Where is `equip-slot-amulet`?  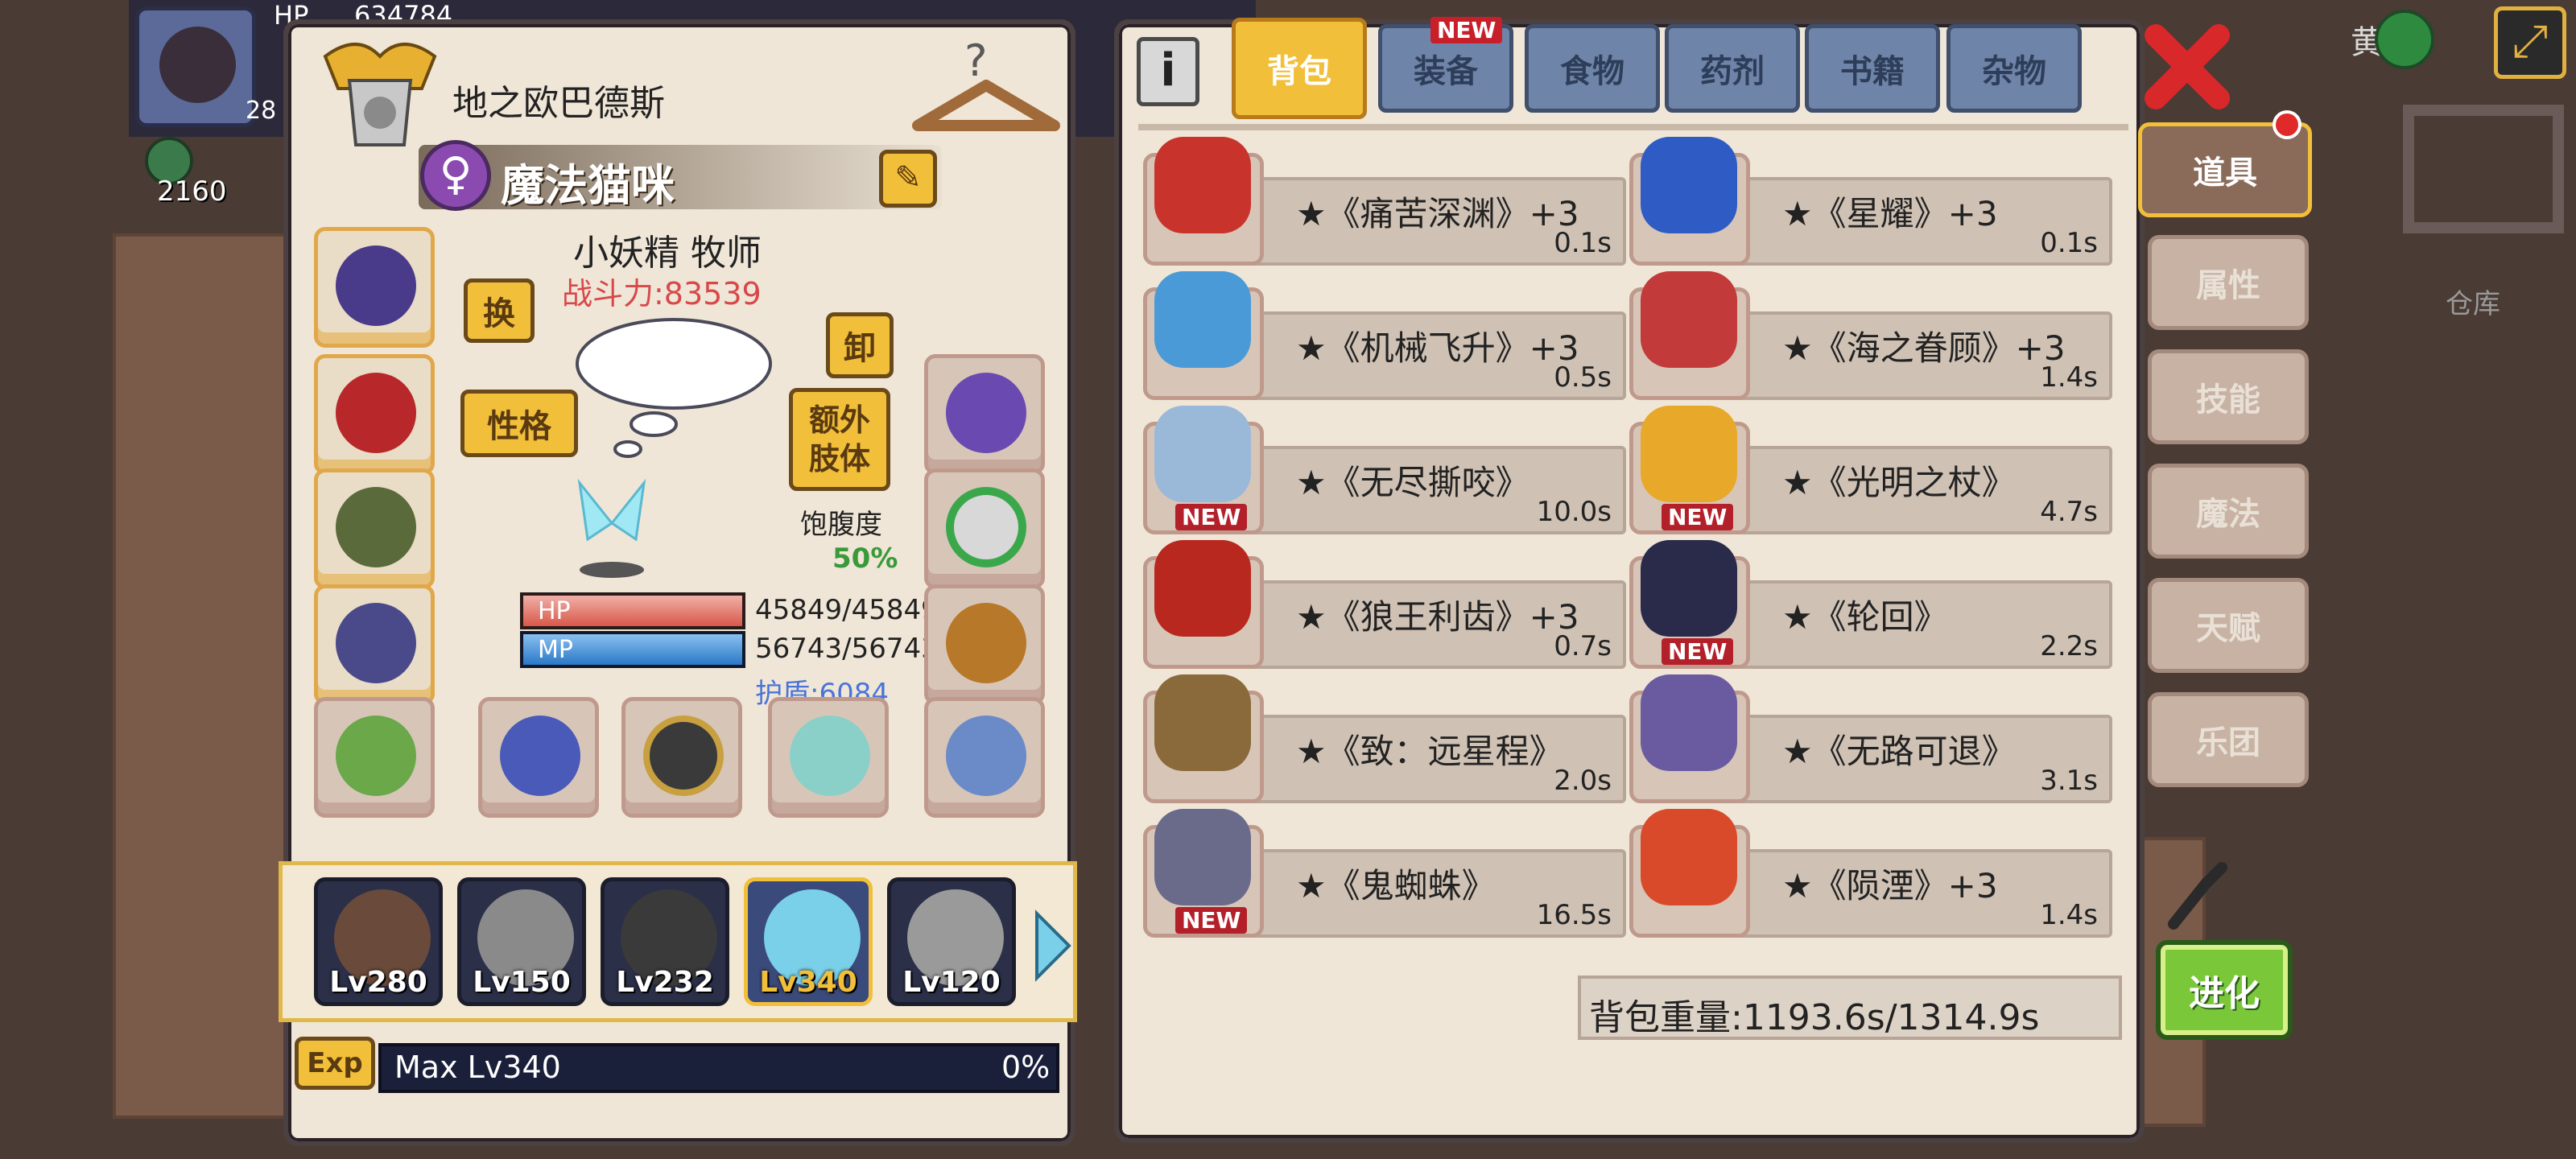 equip-slot-amulet is located at coordinates (374, 414).